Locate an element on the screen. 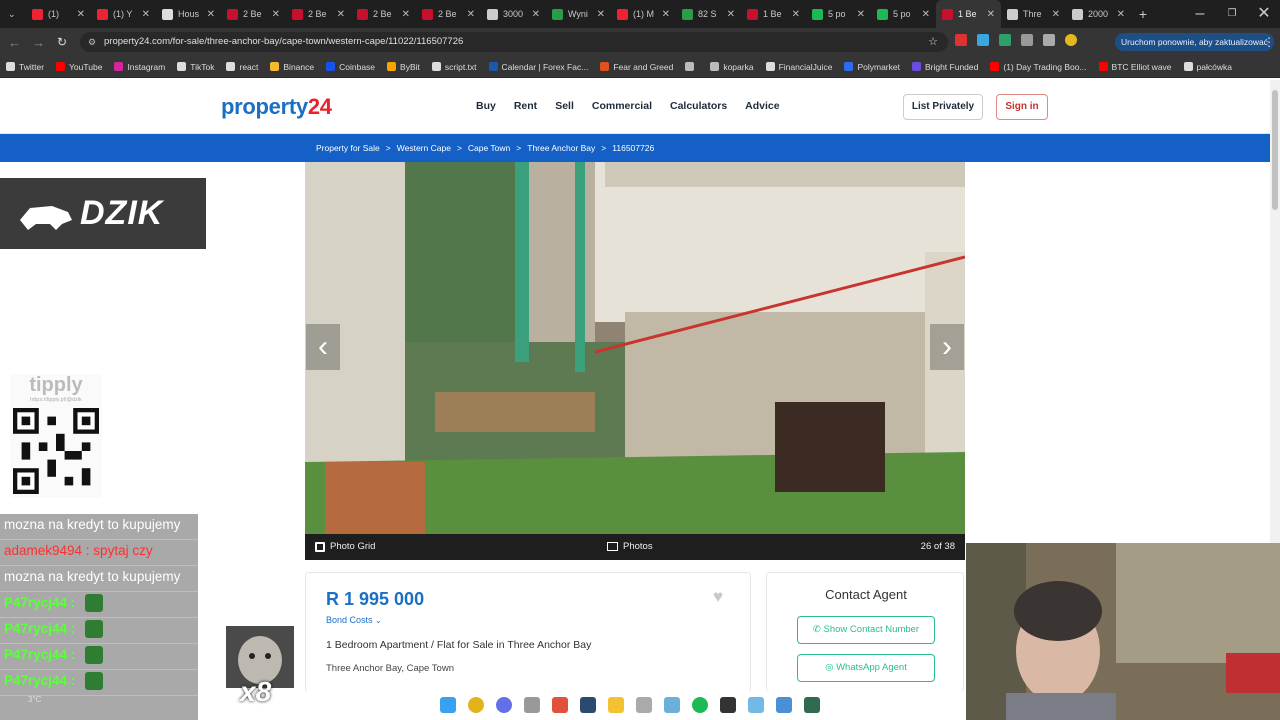 The height and width of the screenshot is (720, 1280). discord-icon is located at coordinates (504, 705).